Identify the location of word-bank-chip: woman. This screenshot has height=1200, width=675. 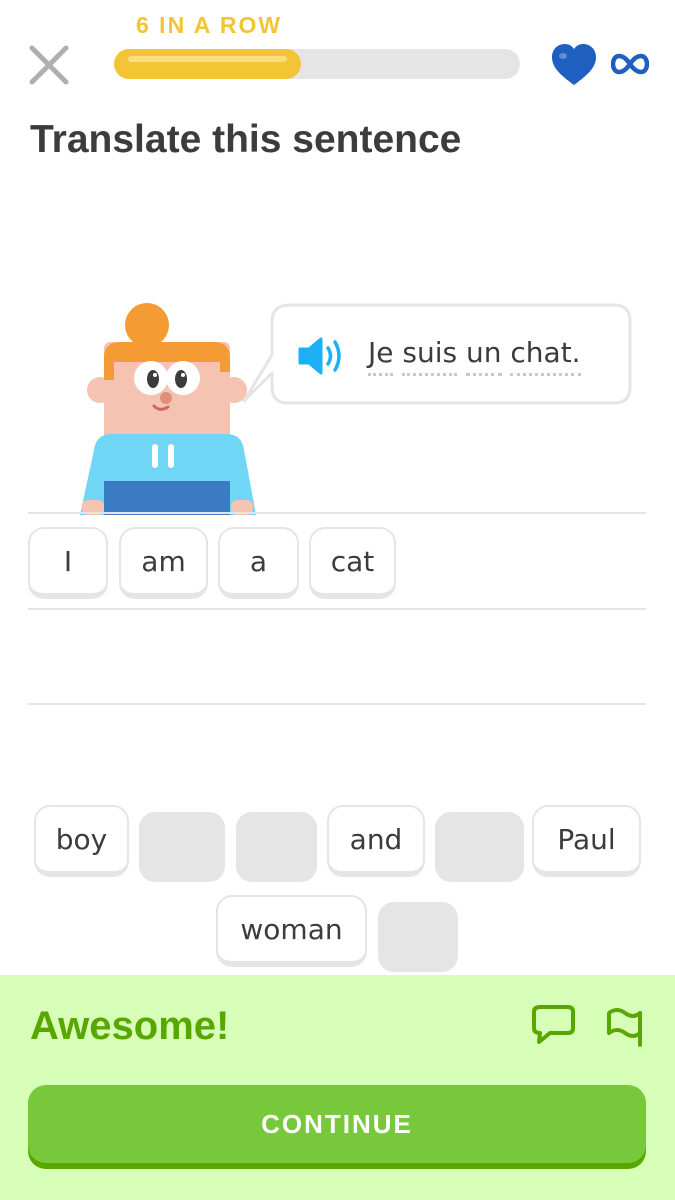
(291, 931).